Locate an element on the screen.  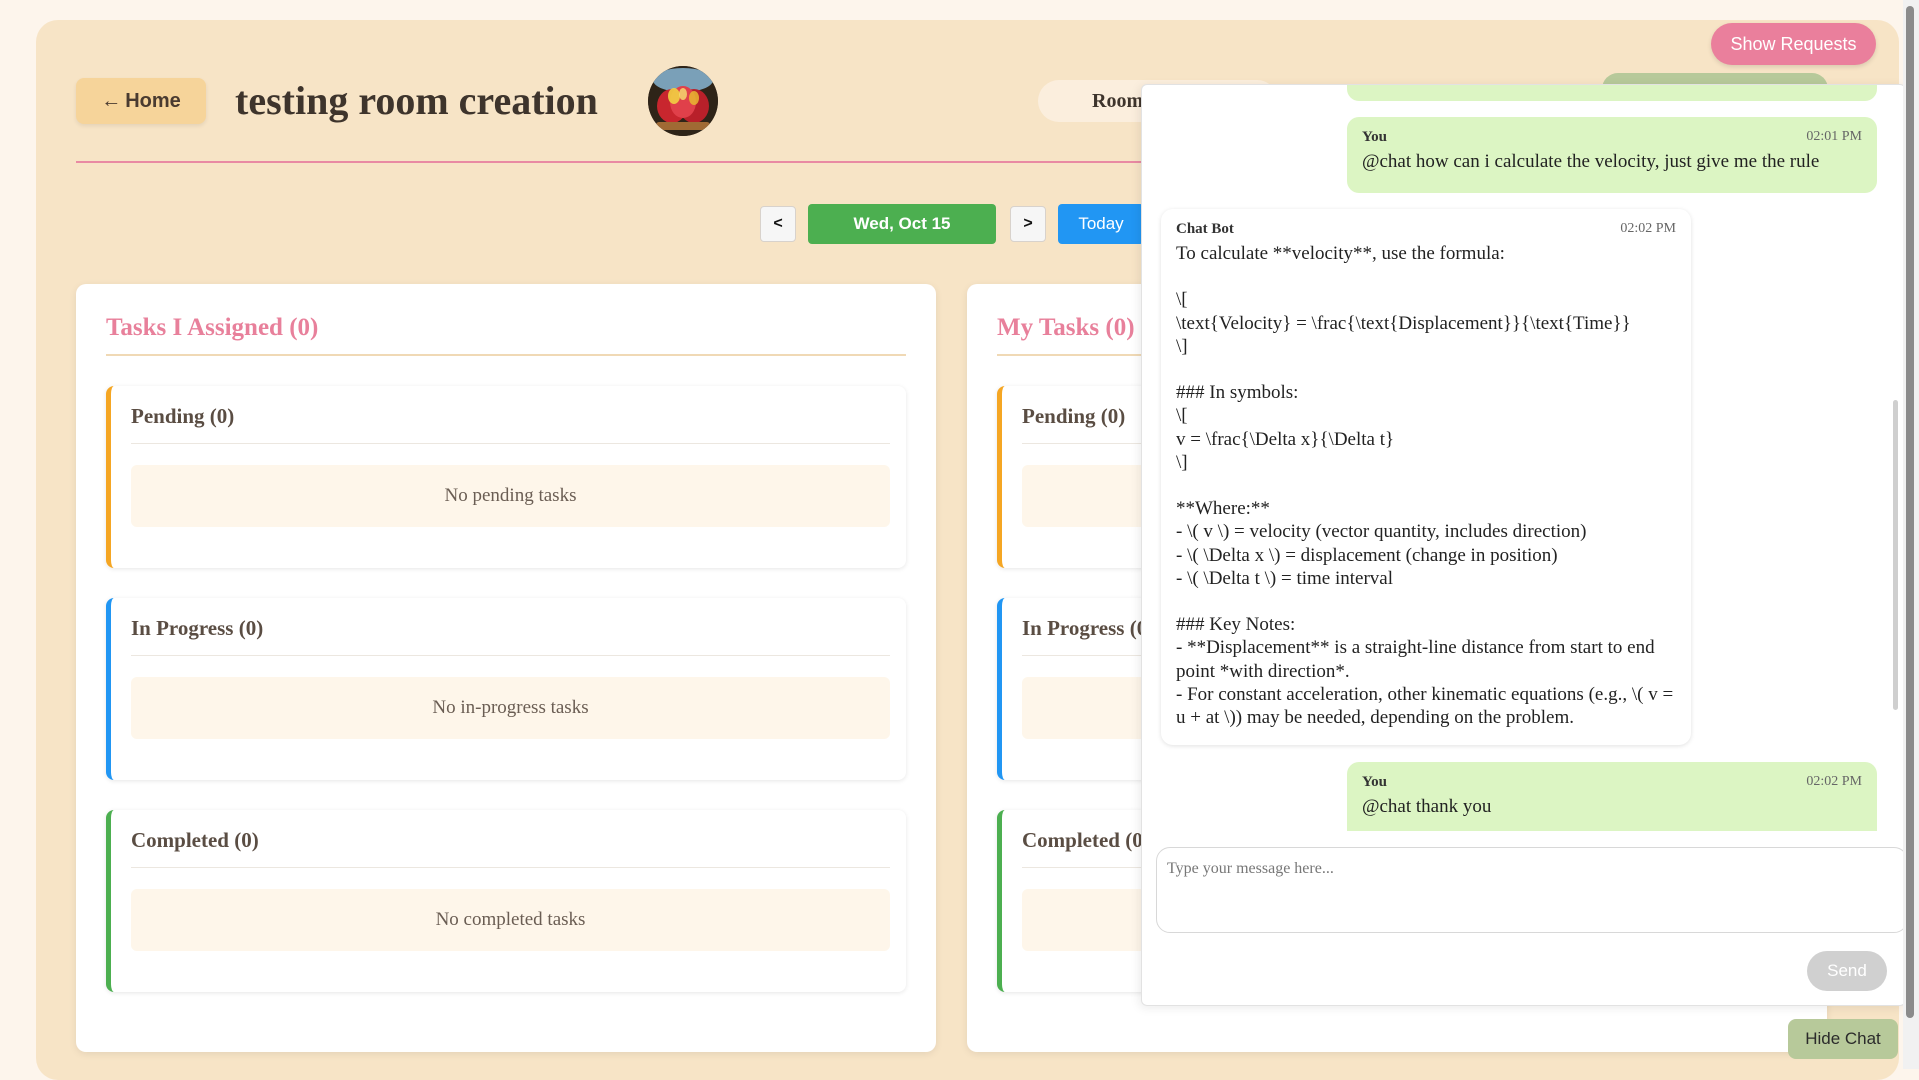
header-divider is located at coordinates (646, 162).